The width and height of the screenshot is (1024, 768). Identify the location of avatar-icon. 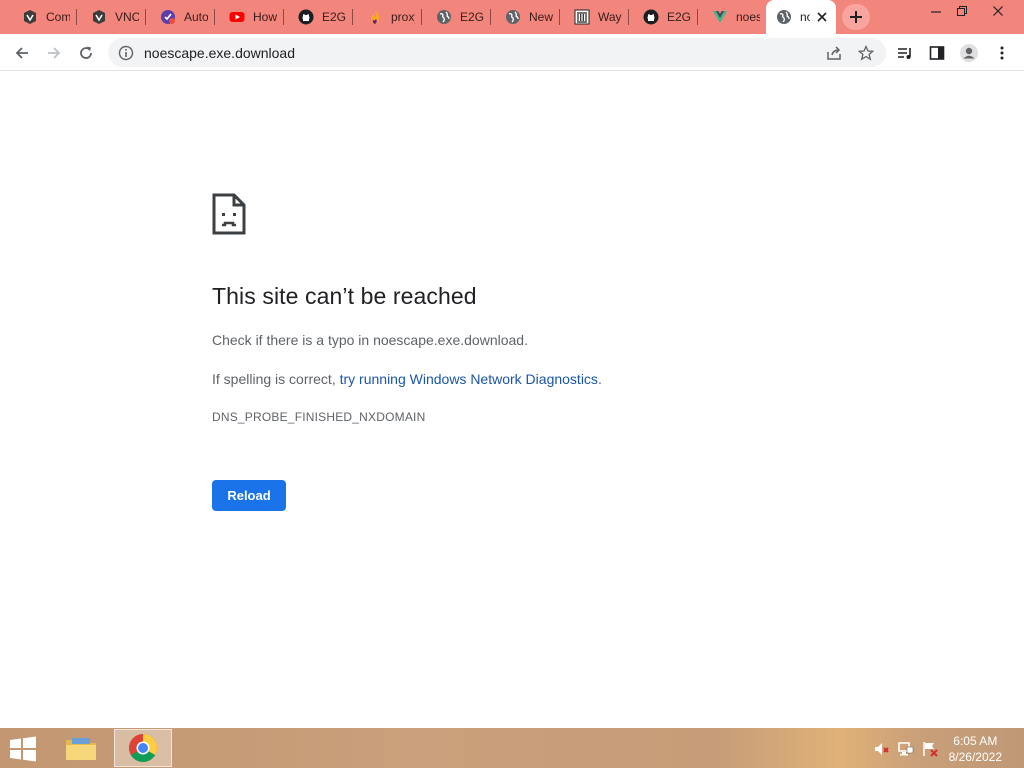
(969, 53).